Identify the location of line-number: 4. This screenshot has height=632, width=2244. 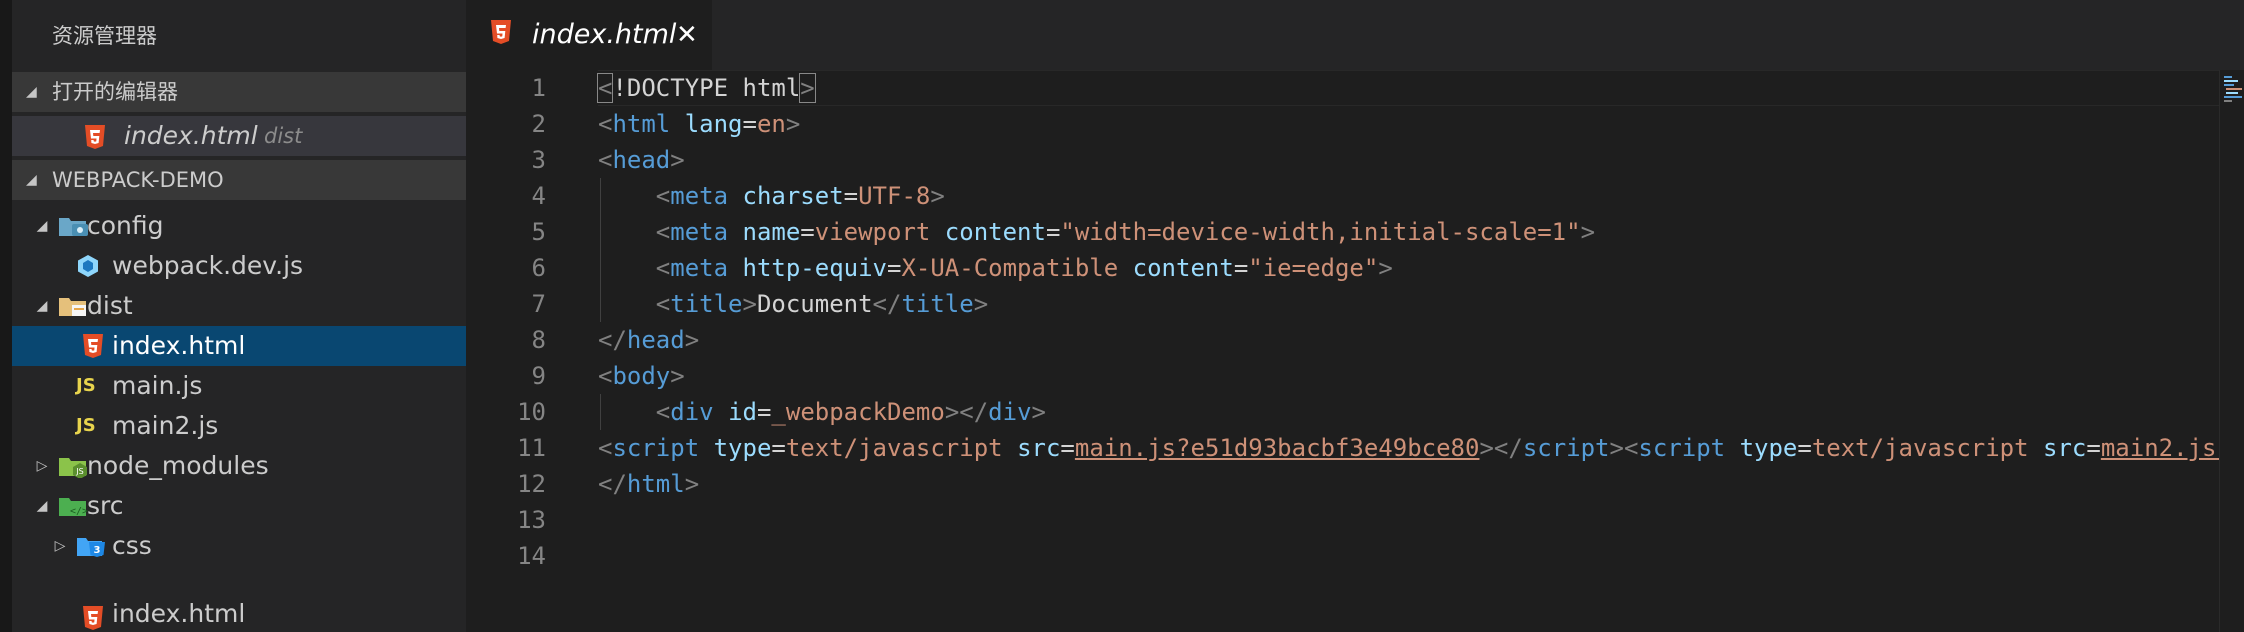
(538, 196).